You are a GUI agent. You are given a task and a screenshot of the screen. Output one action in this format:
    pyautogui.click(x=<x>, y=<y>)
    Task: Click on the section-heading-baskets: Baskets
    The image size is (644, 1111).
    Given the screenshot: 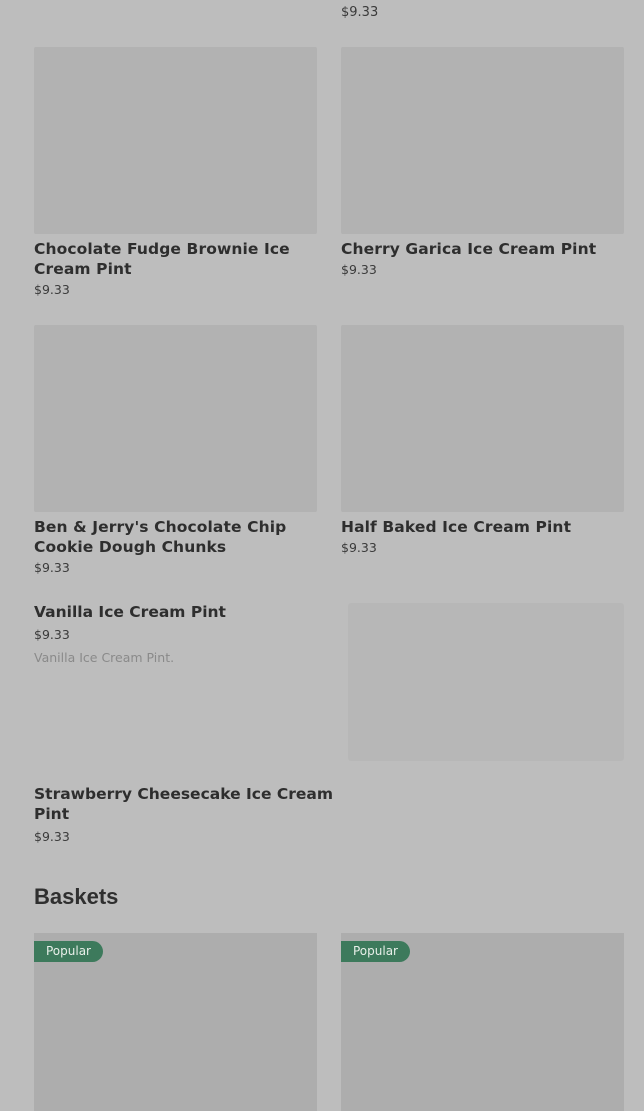 What is the action you would take?
    pyautogui.click(x=76, y=896)
    